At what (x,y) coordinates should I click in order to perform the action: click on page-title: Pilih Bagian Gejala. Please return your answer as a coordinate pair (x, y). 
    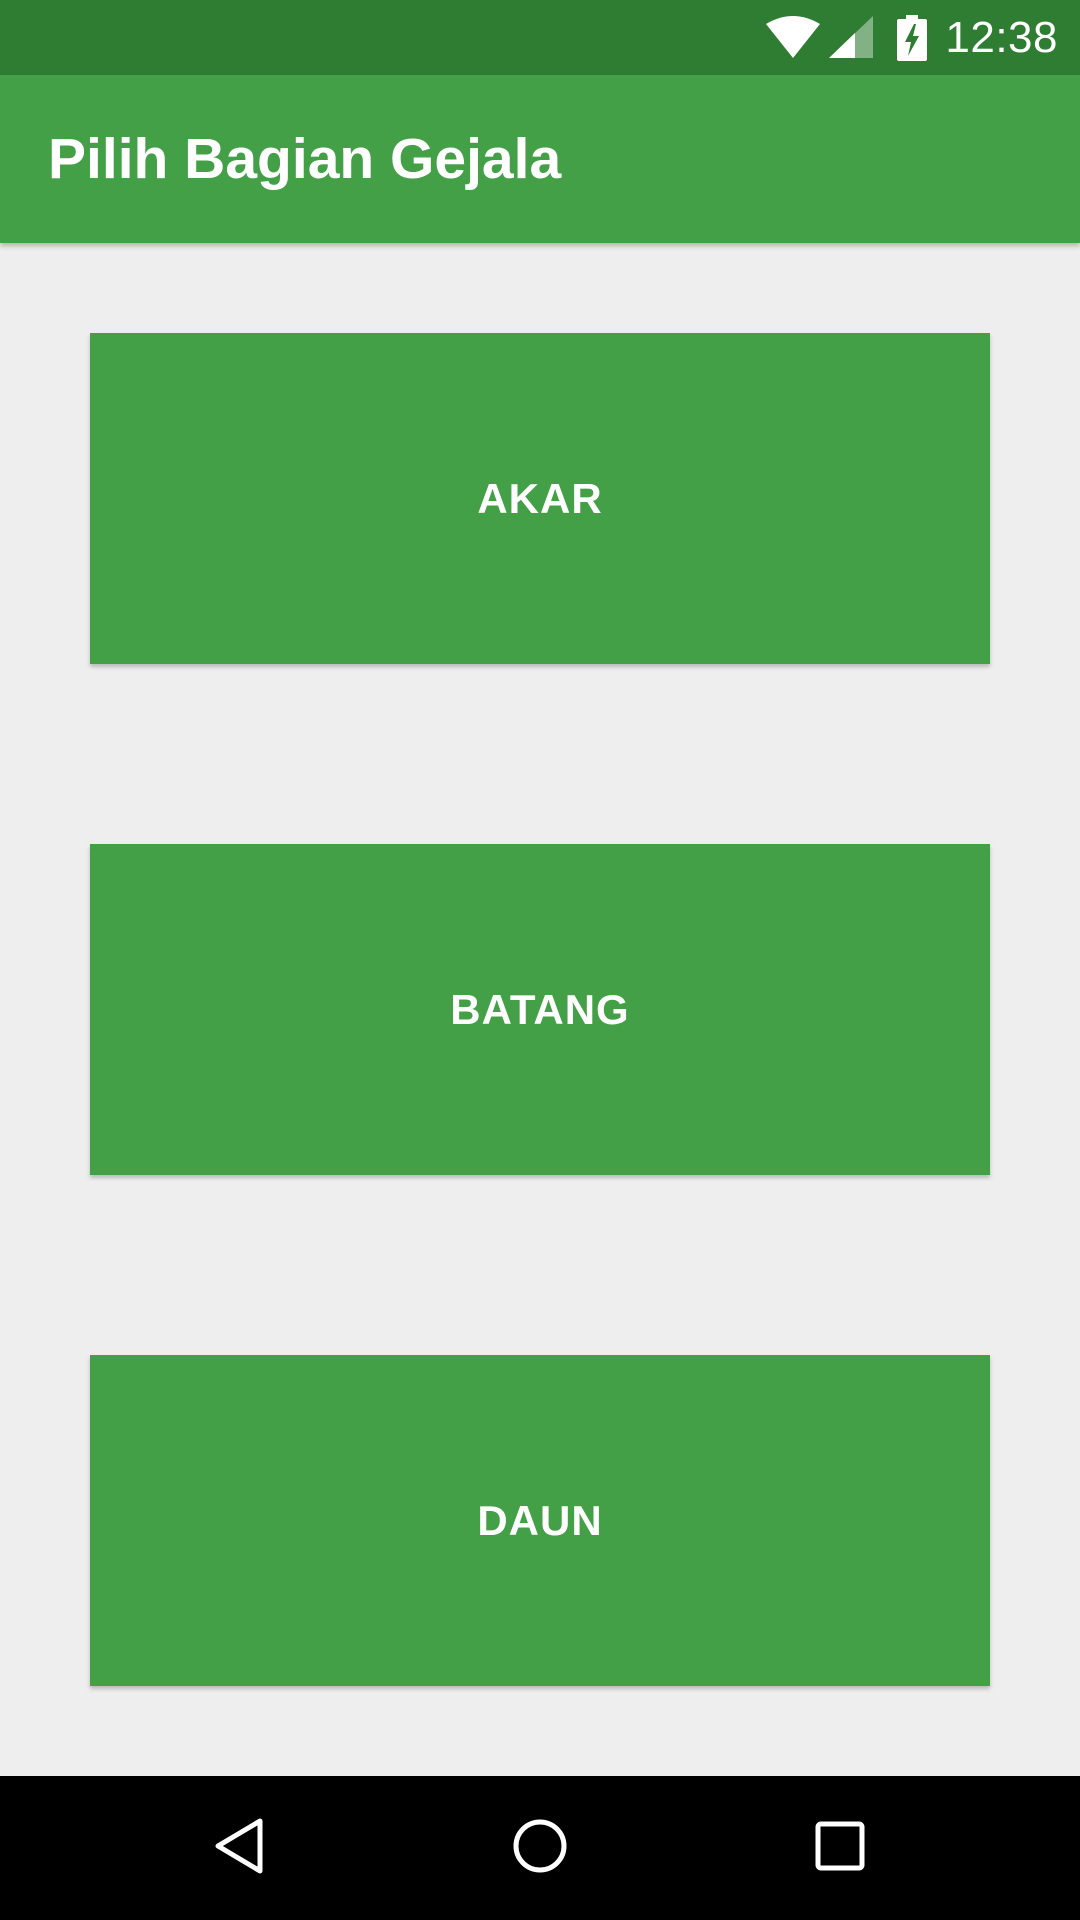
    Looking at the image, I should click on (305, 159).